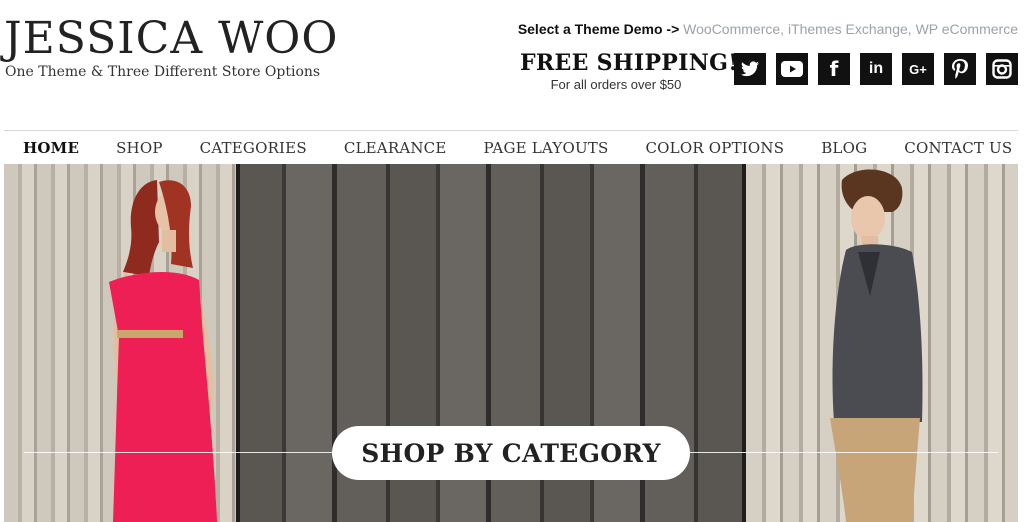 This screenshot has height=522, width=1024. I want to click on site-title: JESSICA WOO, so click(171, 39).